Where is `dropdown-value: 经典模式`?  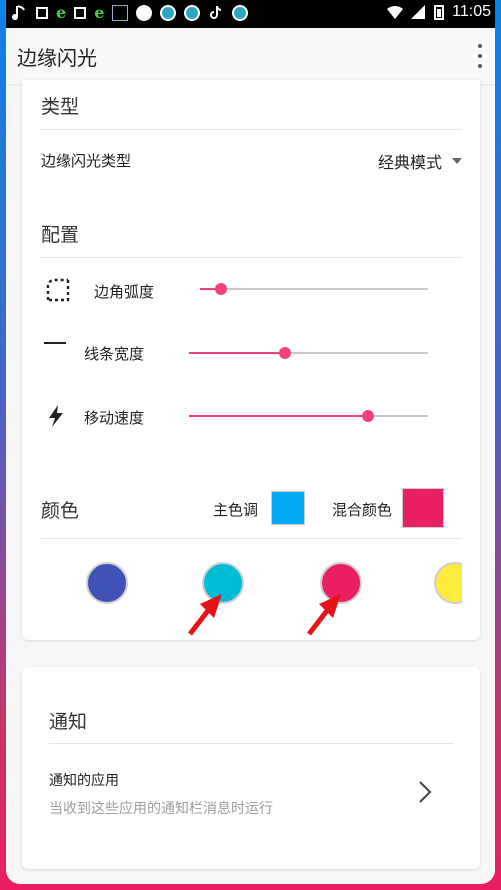
dropdown-value: 经典模式 is located at coordinates (409, 162).